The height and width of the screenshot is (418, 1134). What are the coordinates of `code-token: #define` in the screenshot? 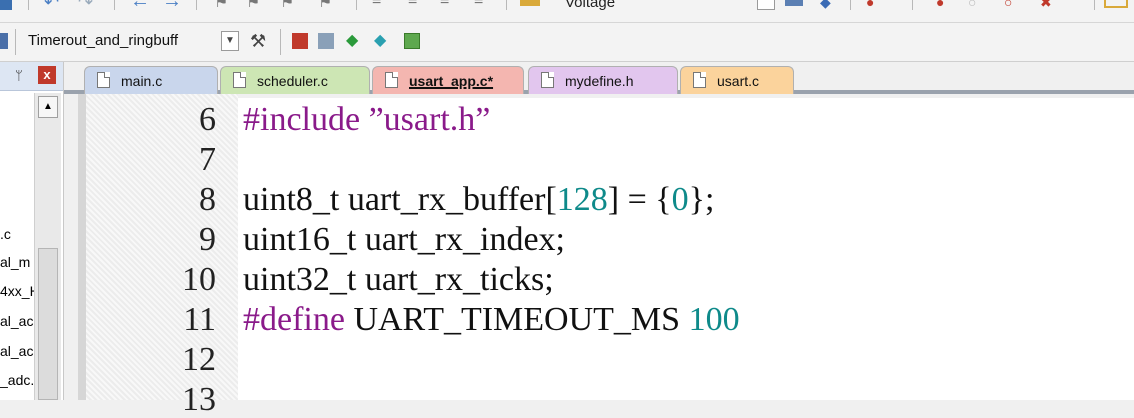 It's located at (294, 319).